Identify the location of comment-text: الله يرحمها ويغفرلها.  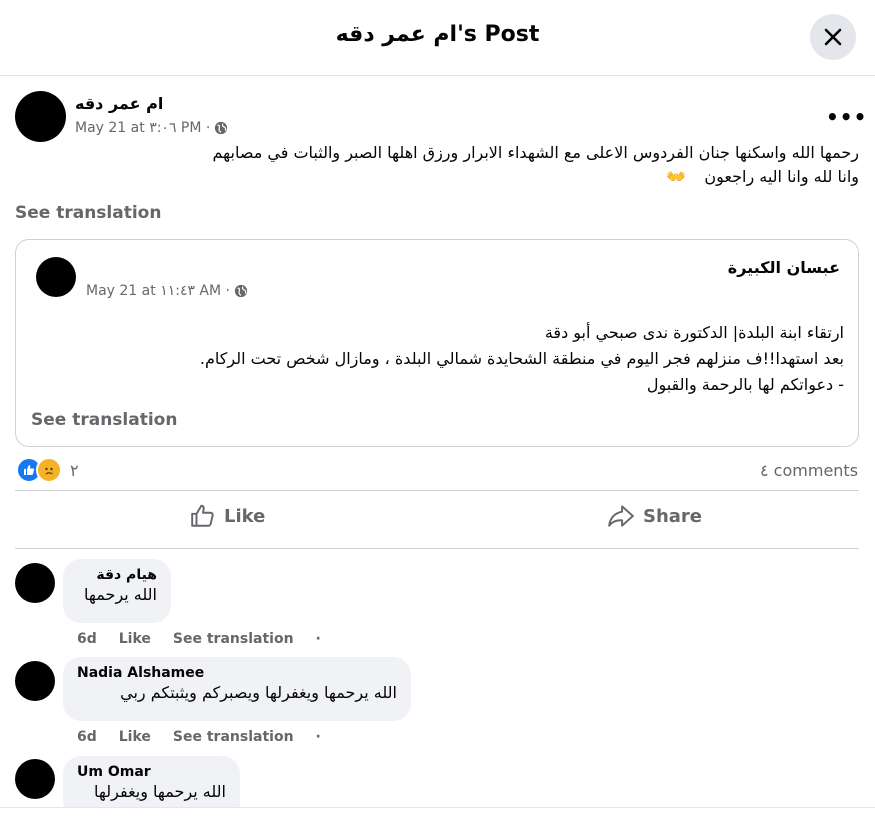
(160, 791).